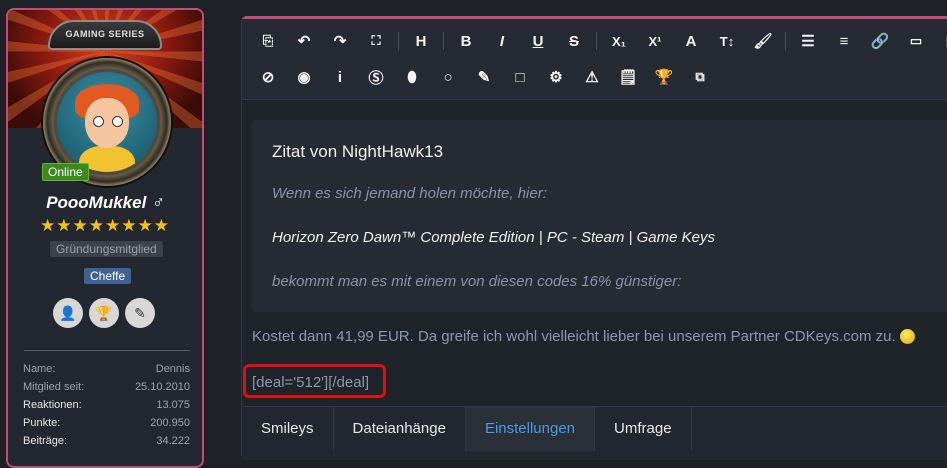 Image resolution: width=947 pixels, height=468 pixels. I want to click on rank-badge-primary: Gründungsmitglied, so click(106, 249).